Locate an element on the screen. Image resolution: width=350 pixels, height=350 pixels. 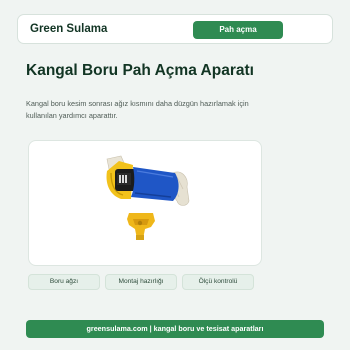
pah-acma-button: Pah açma is located at coordinates (238, 30).